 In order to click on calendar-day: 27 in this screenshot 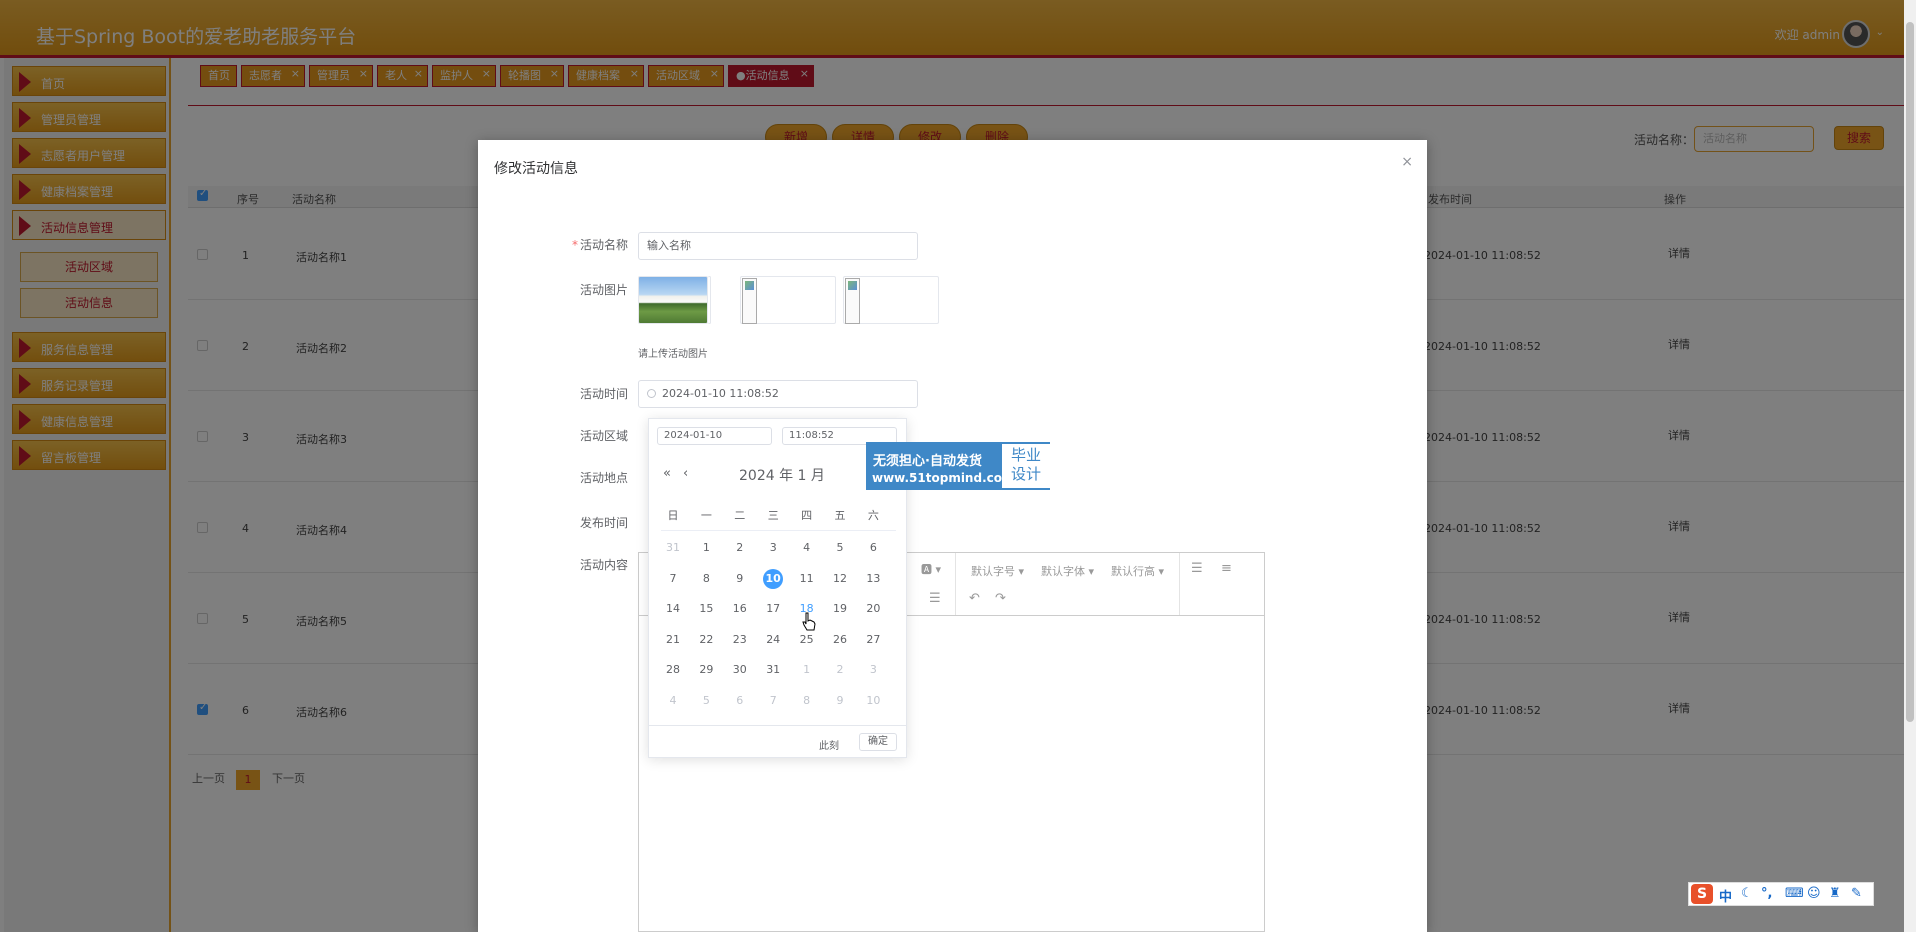, I will do `click(873, 640)`.